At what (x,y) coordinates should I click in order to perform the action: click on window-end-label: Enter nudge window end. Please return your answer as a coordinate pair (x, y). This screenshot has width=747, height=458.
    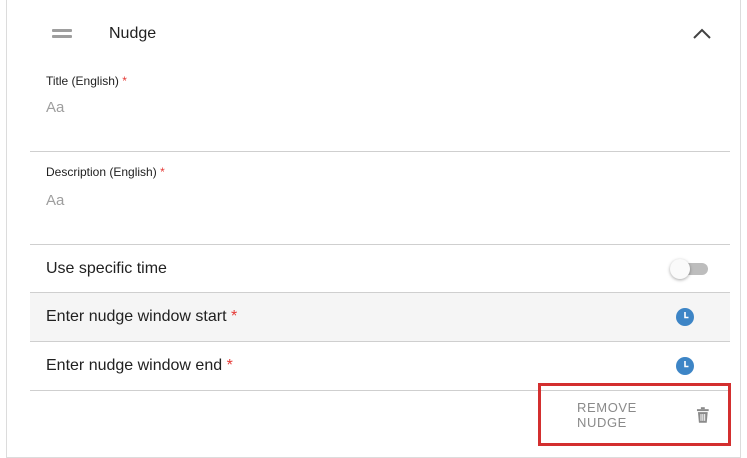
    Looking at the image, I should click on (134, 365).